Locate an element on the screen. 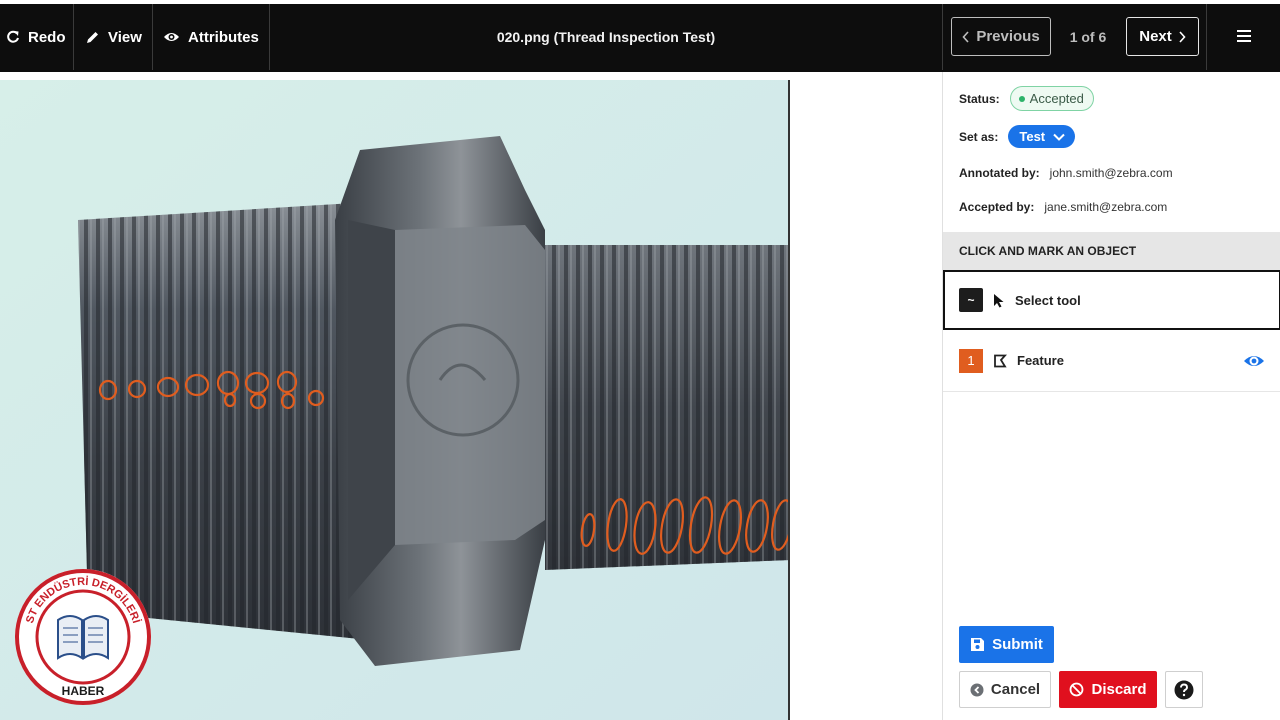 The image size is (1280, 720). view-button: View is located at coordinates (113, 37).